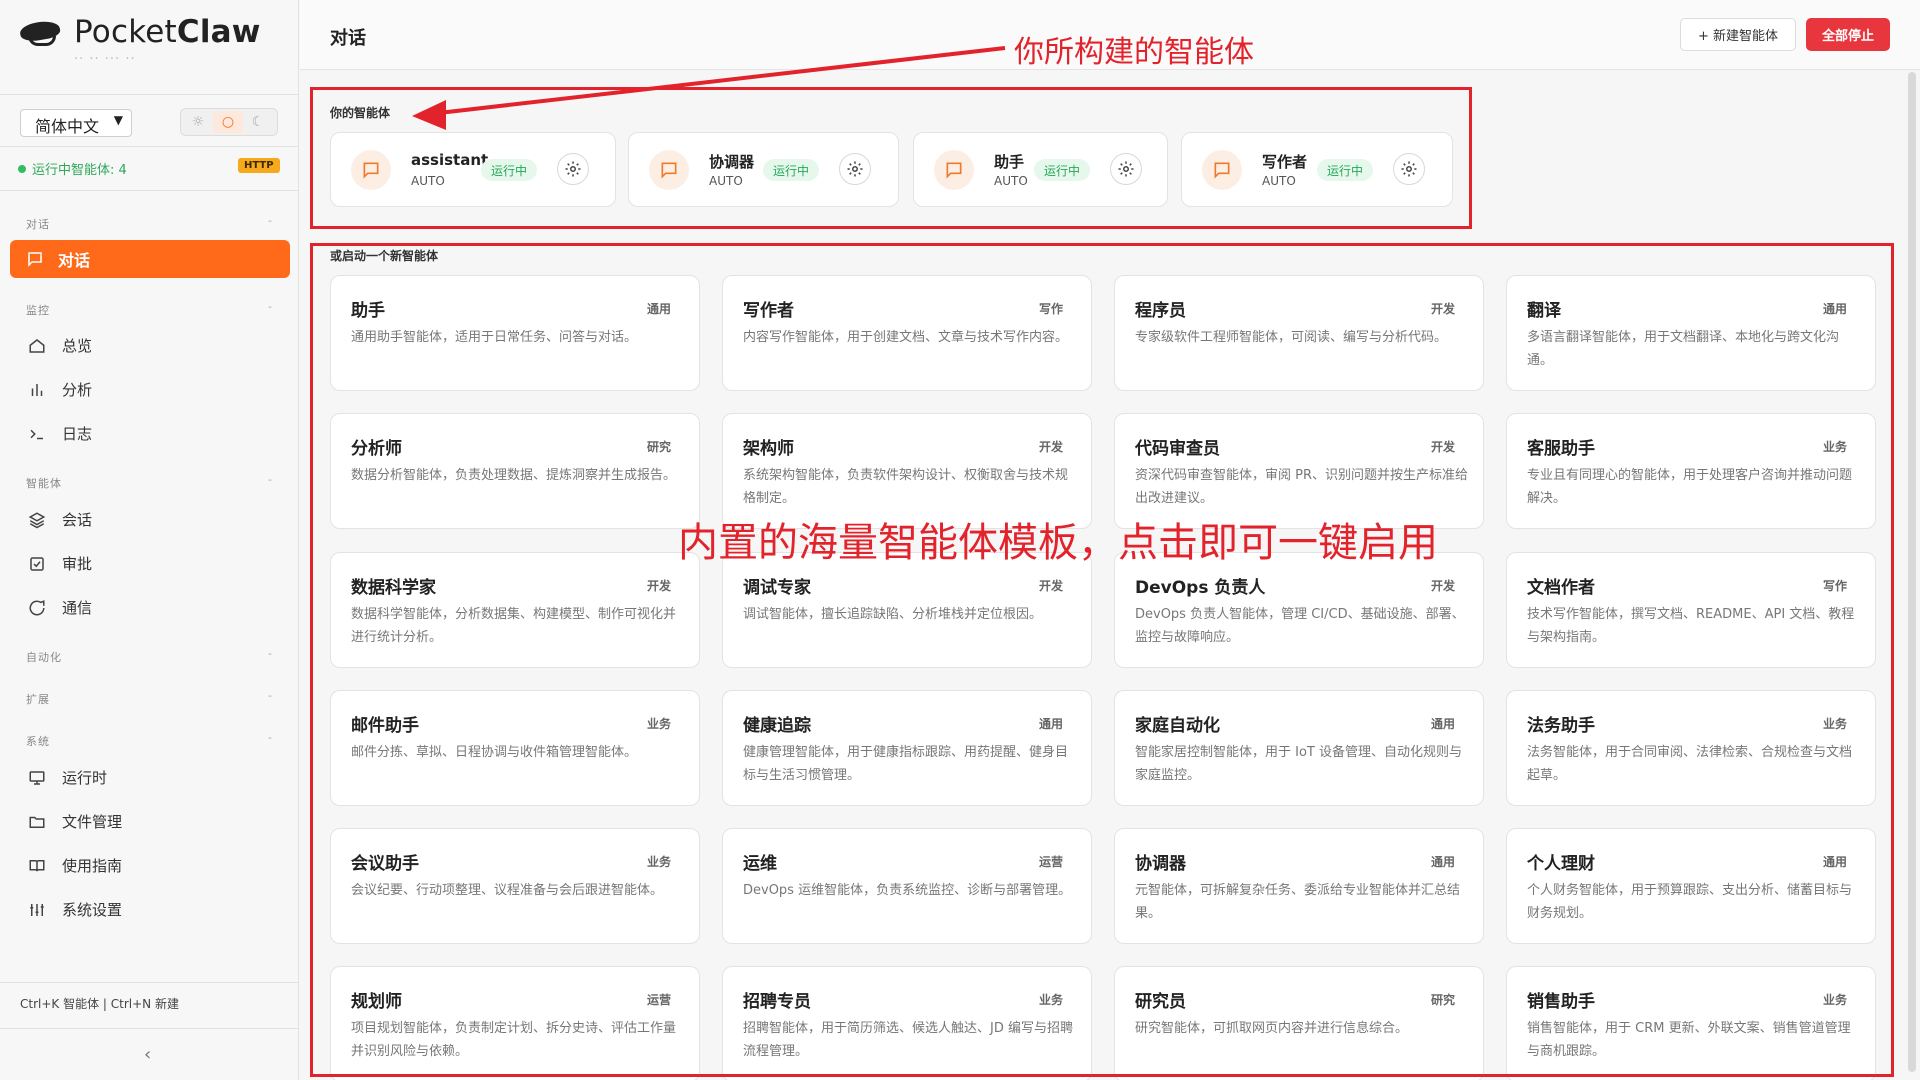  I want to click on annotation-text-agents: 你所构建的智能体, so click(1134, 52).